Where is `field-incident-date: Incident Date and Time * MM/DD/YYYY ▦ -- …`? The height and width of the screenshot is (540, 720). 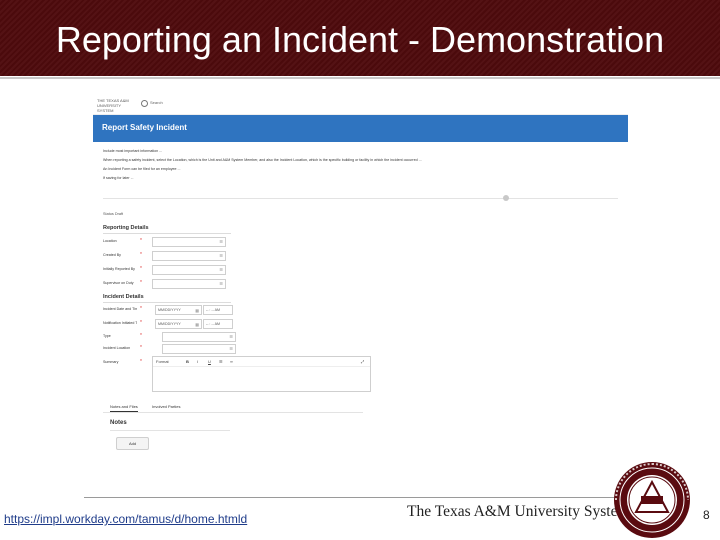
field-incident-date: Incident Date and Time * MM/DD/YYYY ▦ -- … is located at coordinates (203, 310).